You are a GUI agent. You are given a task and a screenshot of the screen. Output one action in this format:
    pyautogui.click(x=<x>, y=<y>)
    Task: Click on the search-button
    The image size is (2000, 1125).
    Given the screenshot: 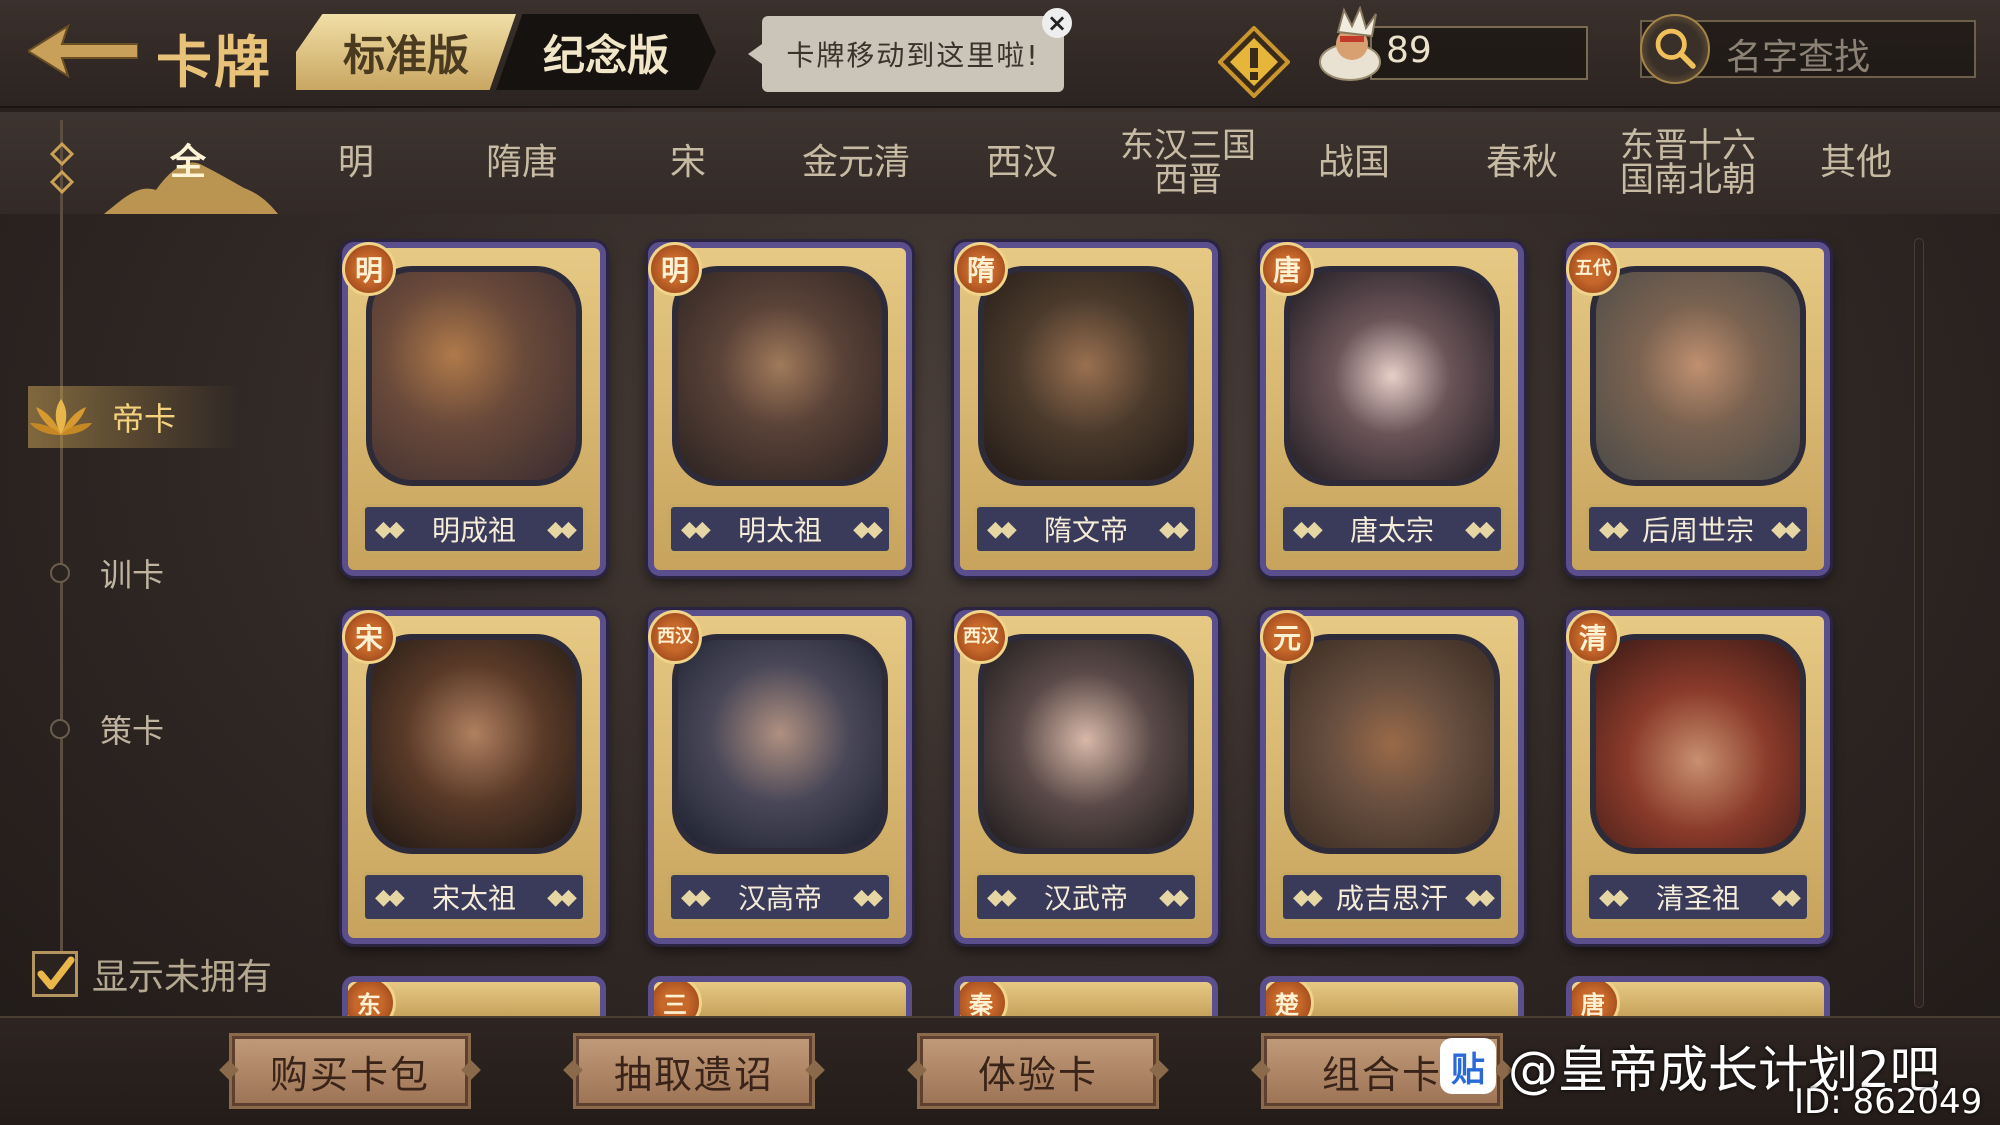 What is the action you would take?
    pyautogui.click(x=1675, y=49)
    